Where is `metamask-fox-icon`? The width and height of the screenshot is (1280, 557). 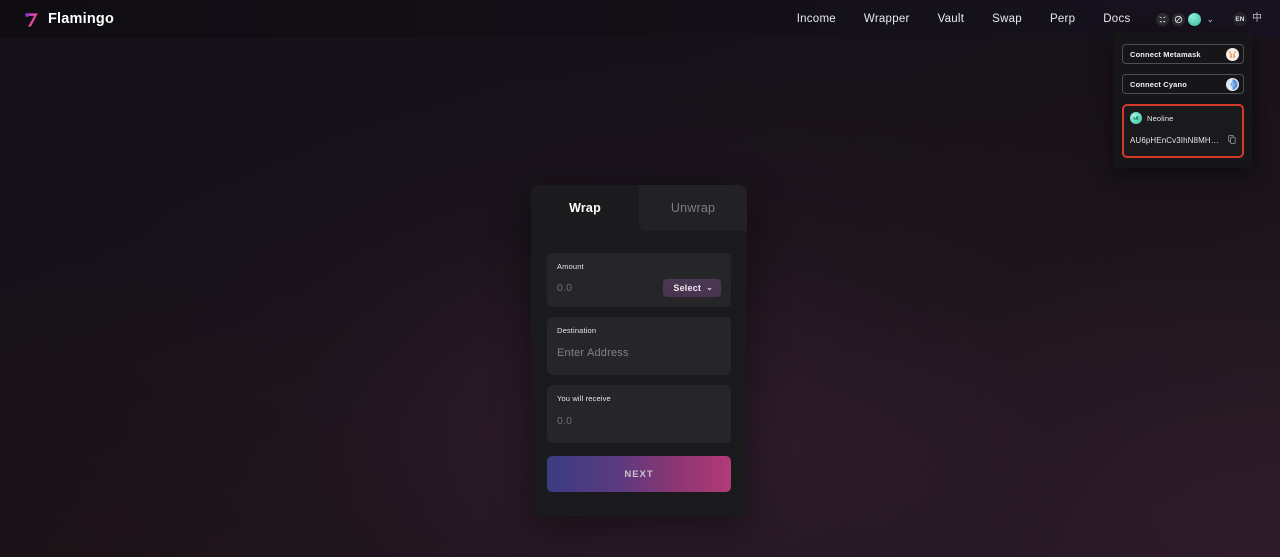
metamask-fox-icon is located at coordinates (1232, 54).